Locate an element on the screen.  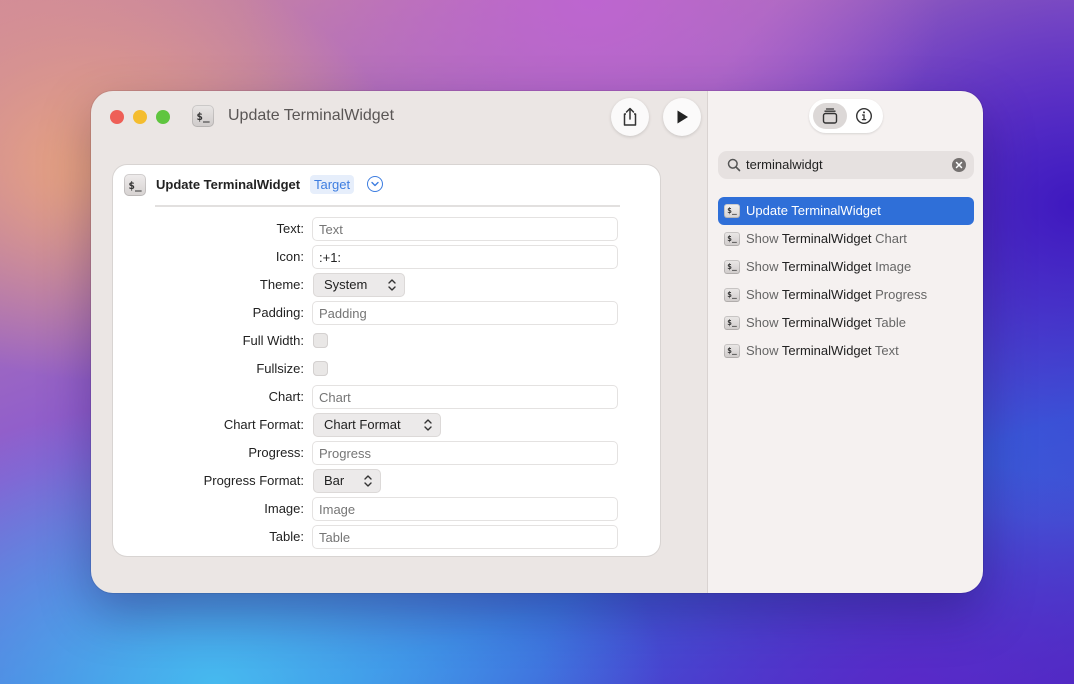
row-image: Image: is located at coordinates (386, 509).